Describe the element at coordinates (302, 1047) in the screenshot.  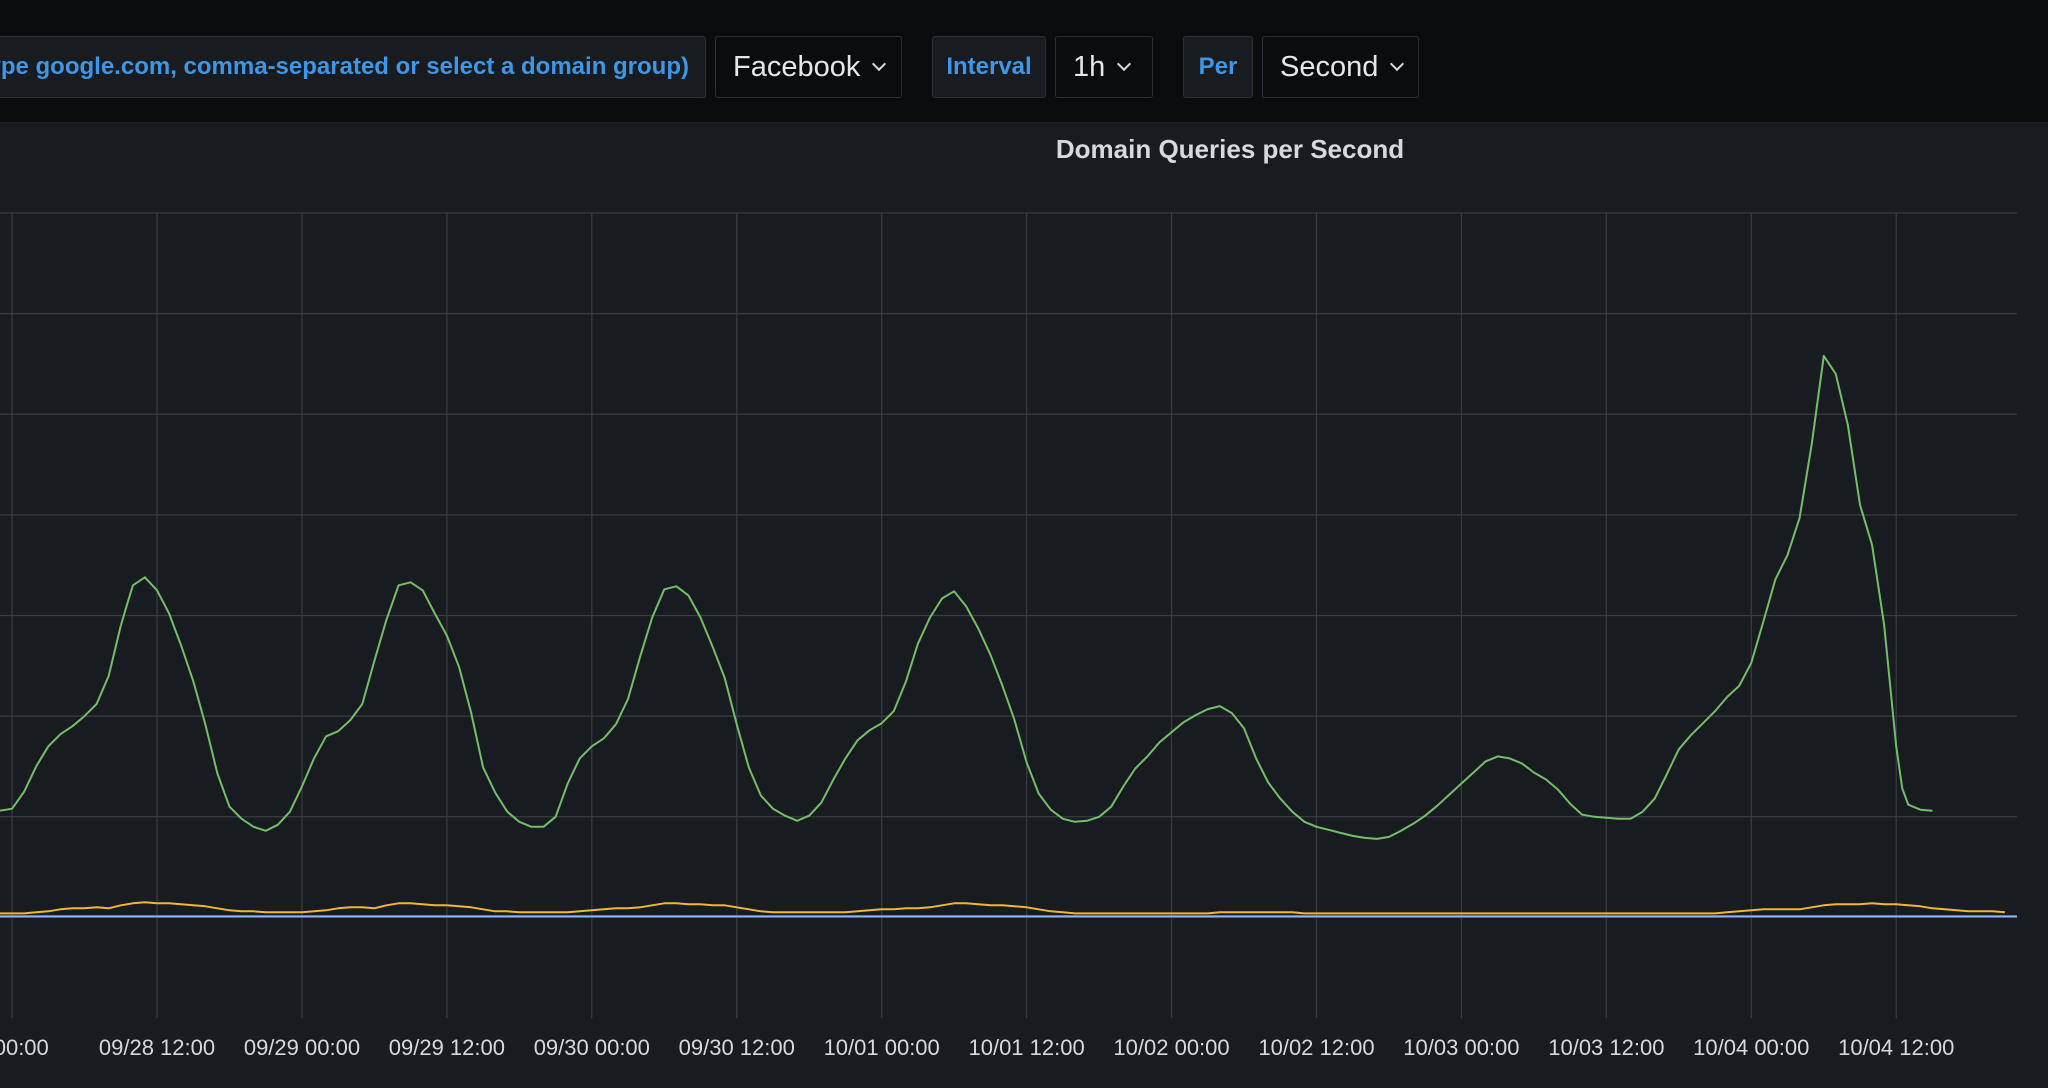
I see `x-tick-label: 09/29 00:00` at that location.